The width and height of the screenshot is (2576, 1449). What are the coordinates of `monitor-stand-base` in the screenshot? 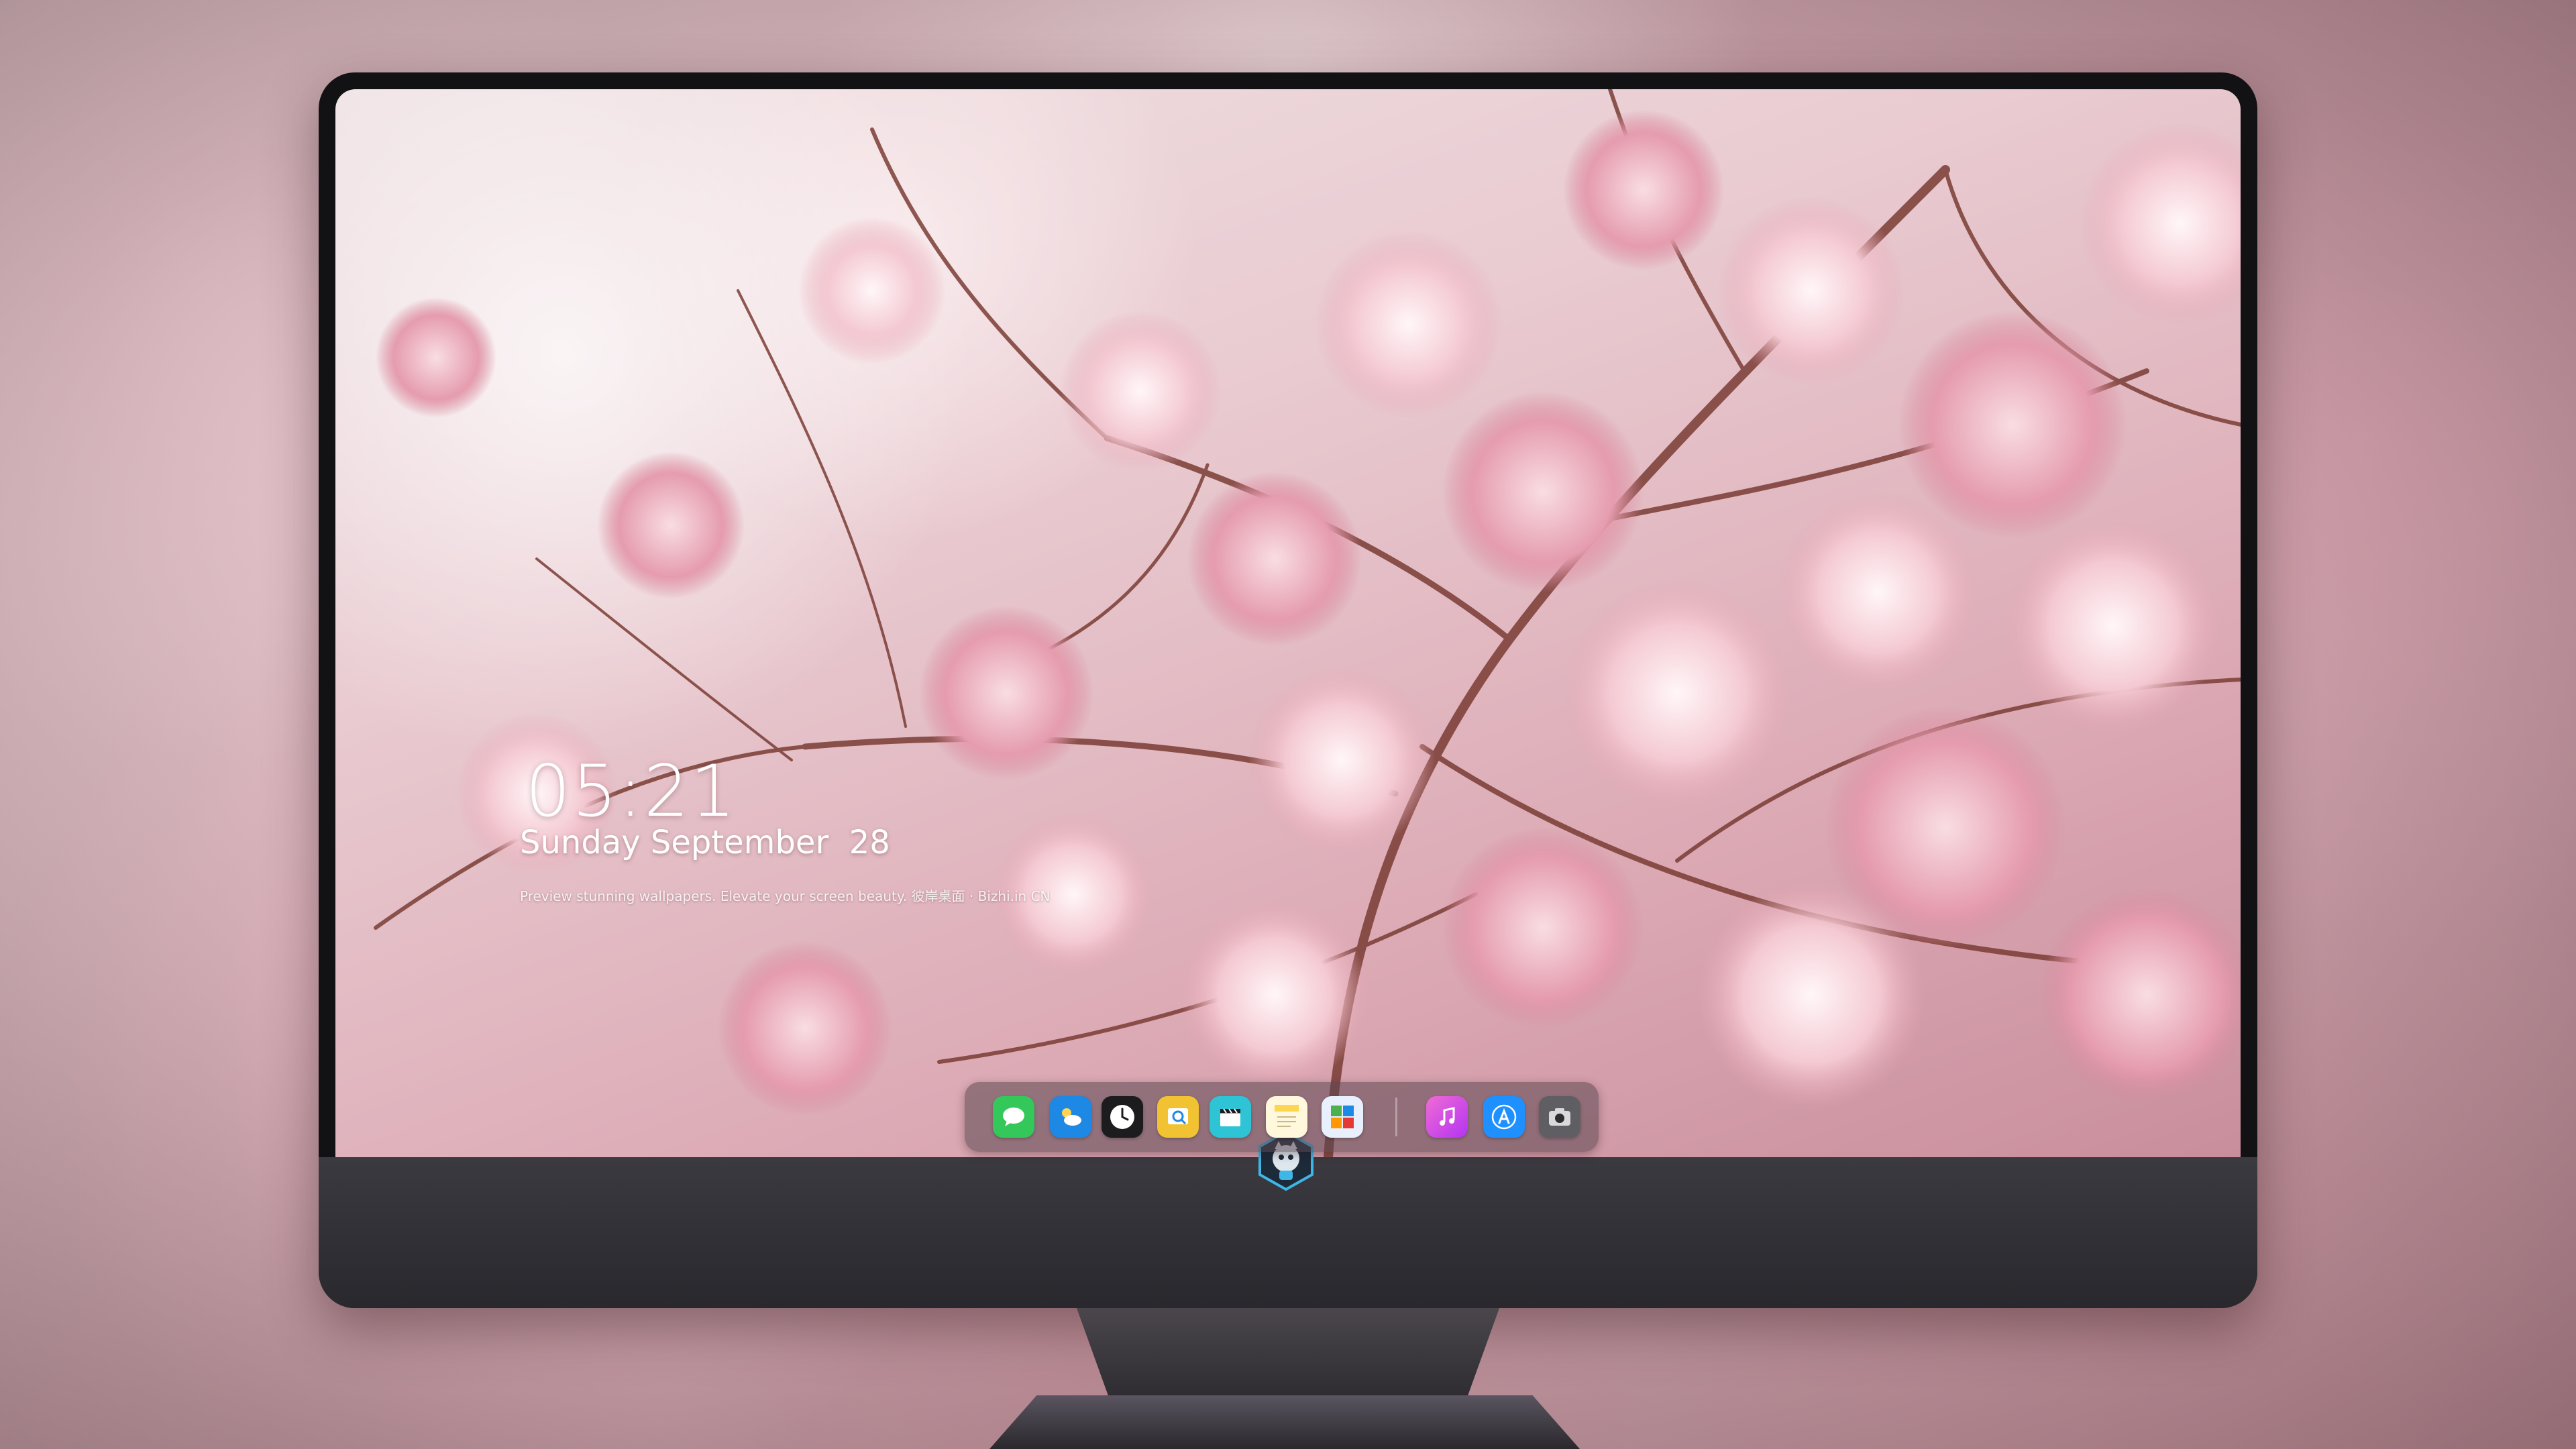 It's located at (1284, 1422).